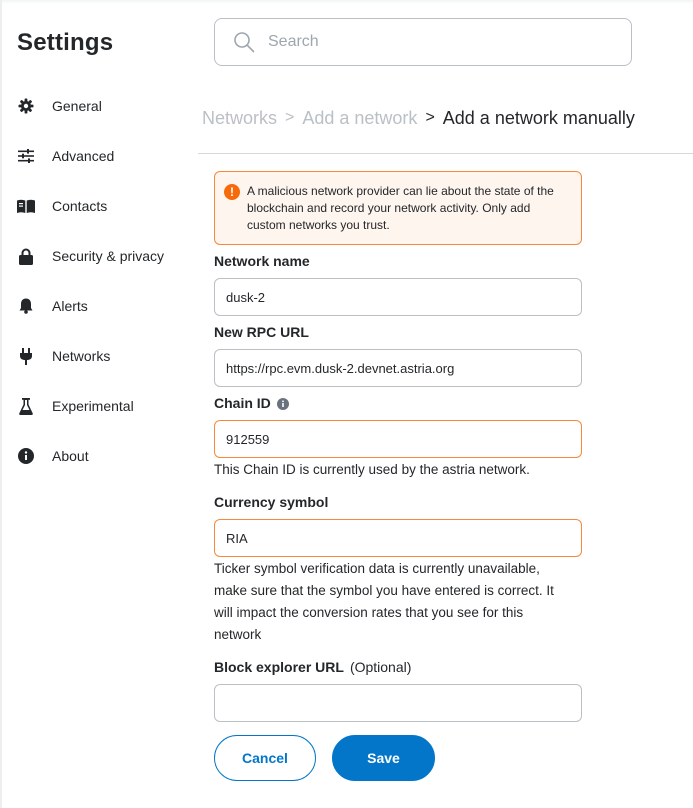  I want to click on sliders-icon, so click(26, 156).